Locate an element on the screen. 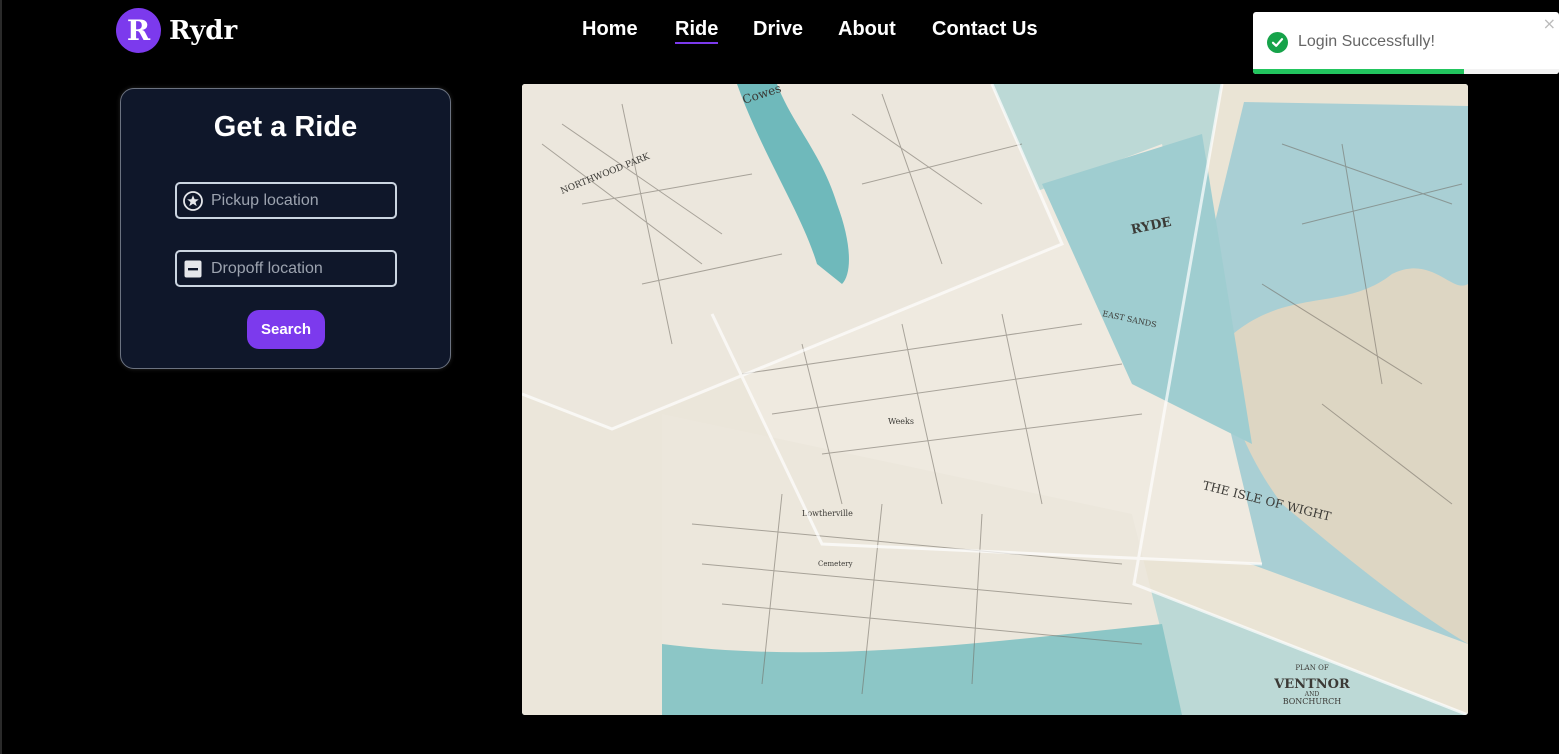 This screenshot has width=1559, height=754. dropoff-field is located at coordinates (286, 268).